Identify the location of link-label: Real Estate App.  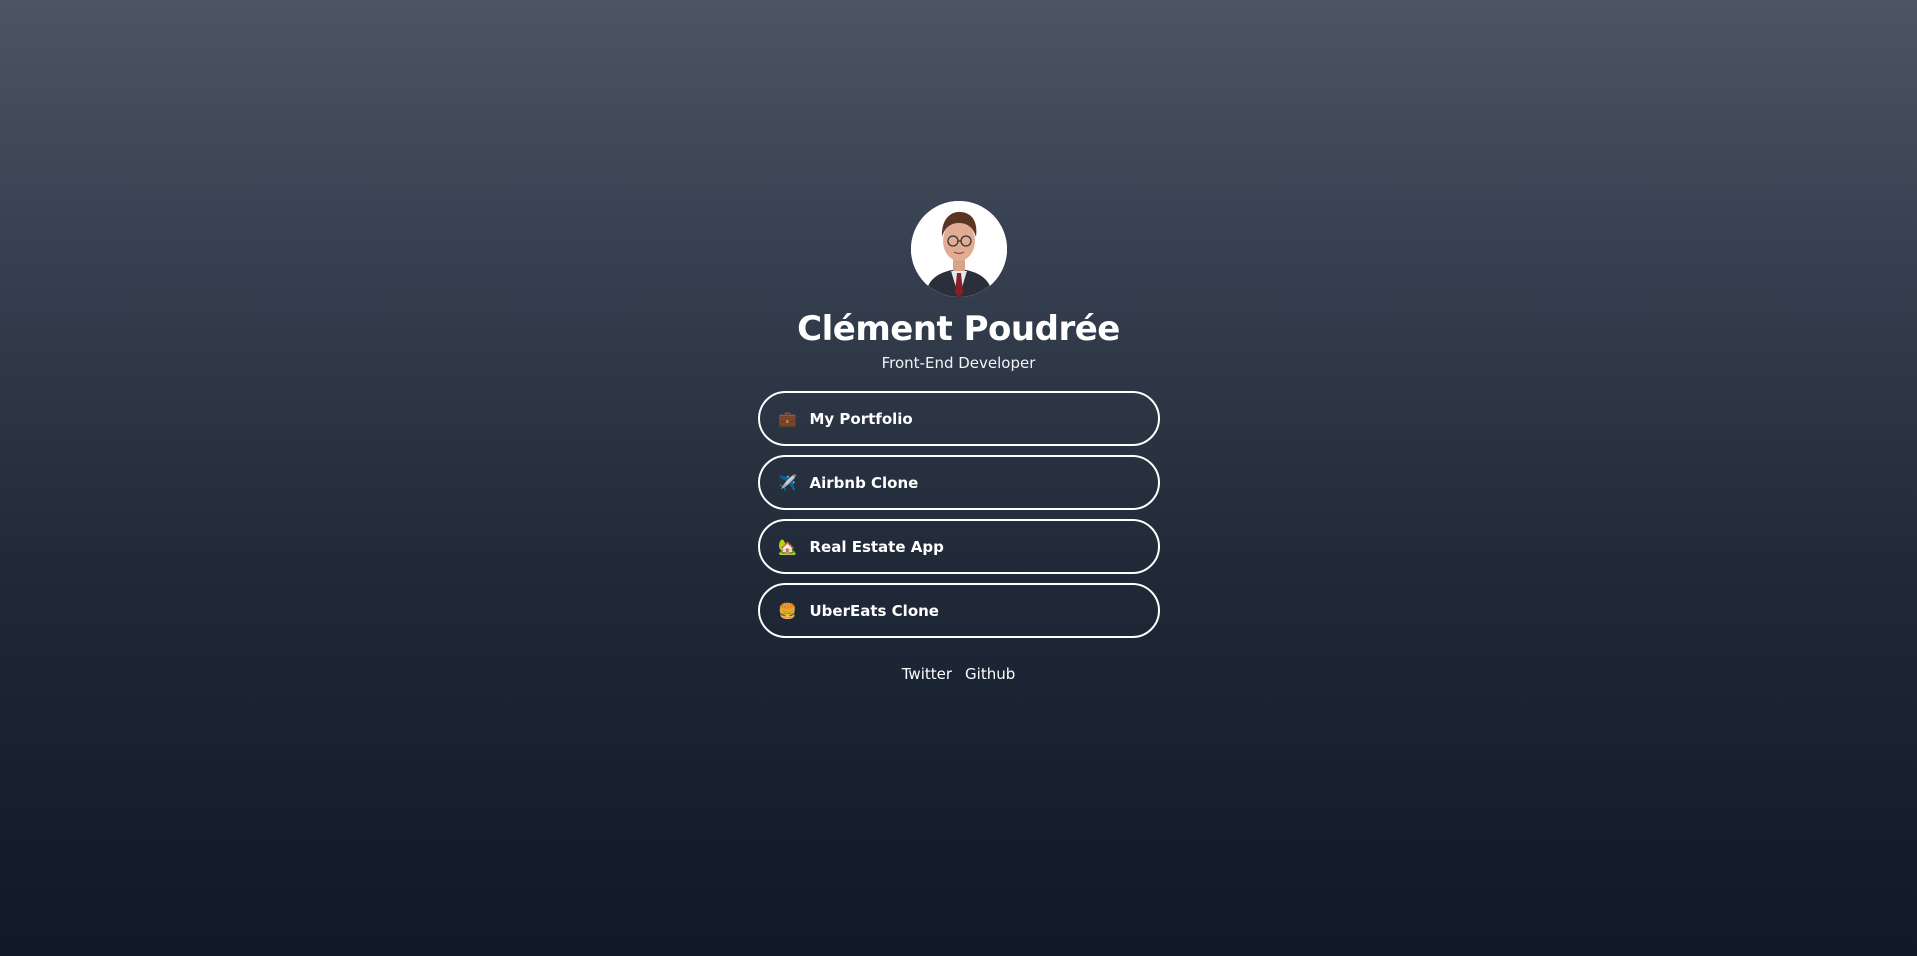
(876, 546).